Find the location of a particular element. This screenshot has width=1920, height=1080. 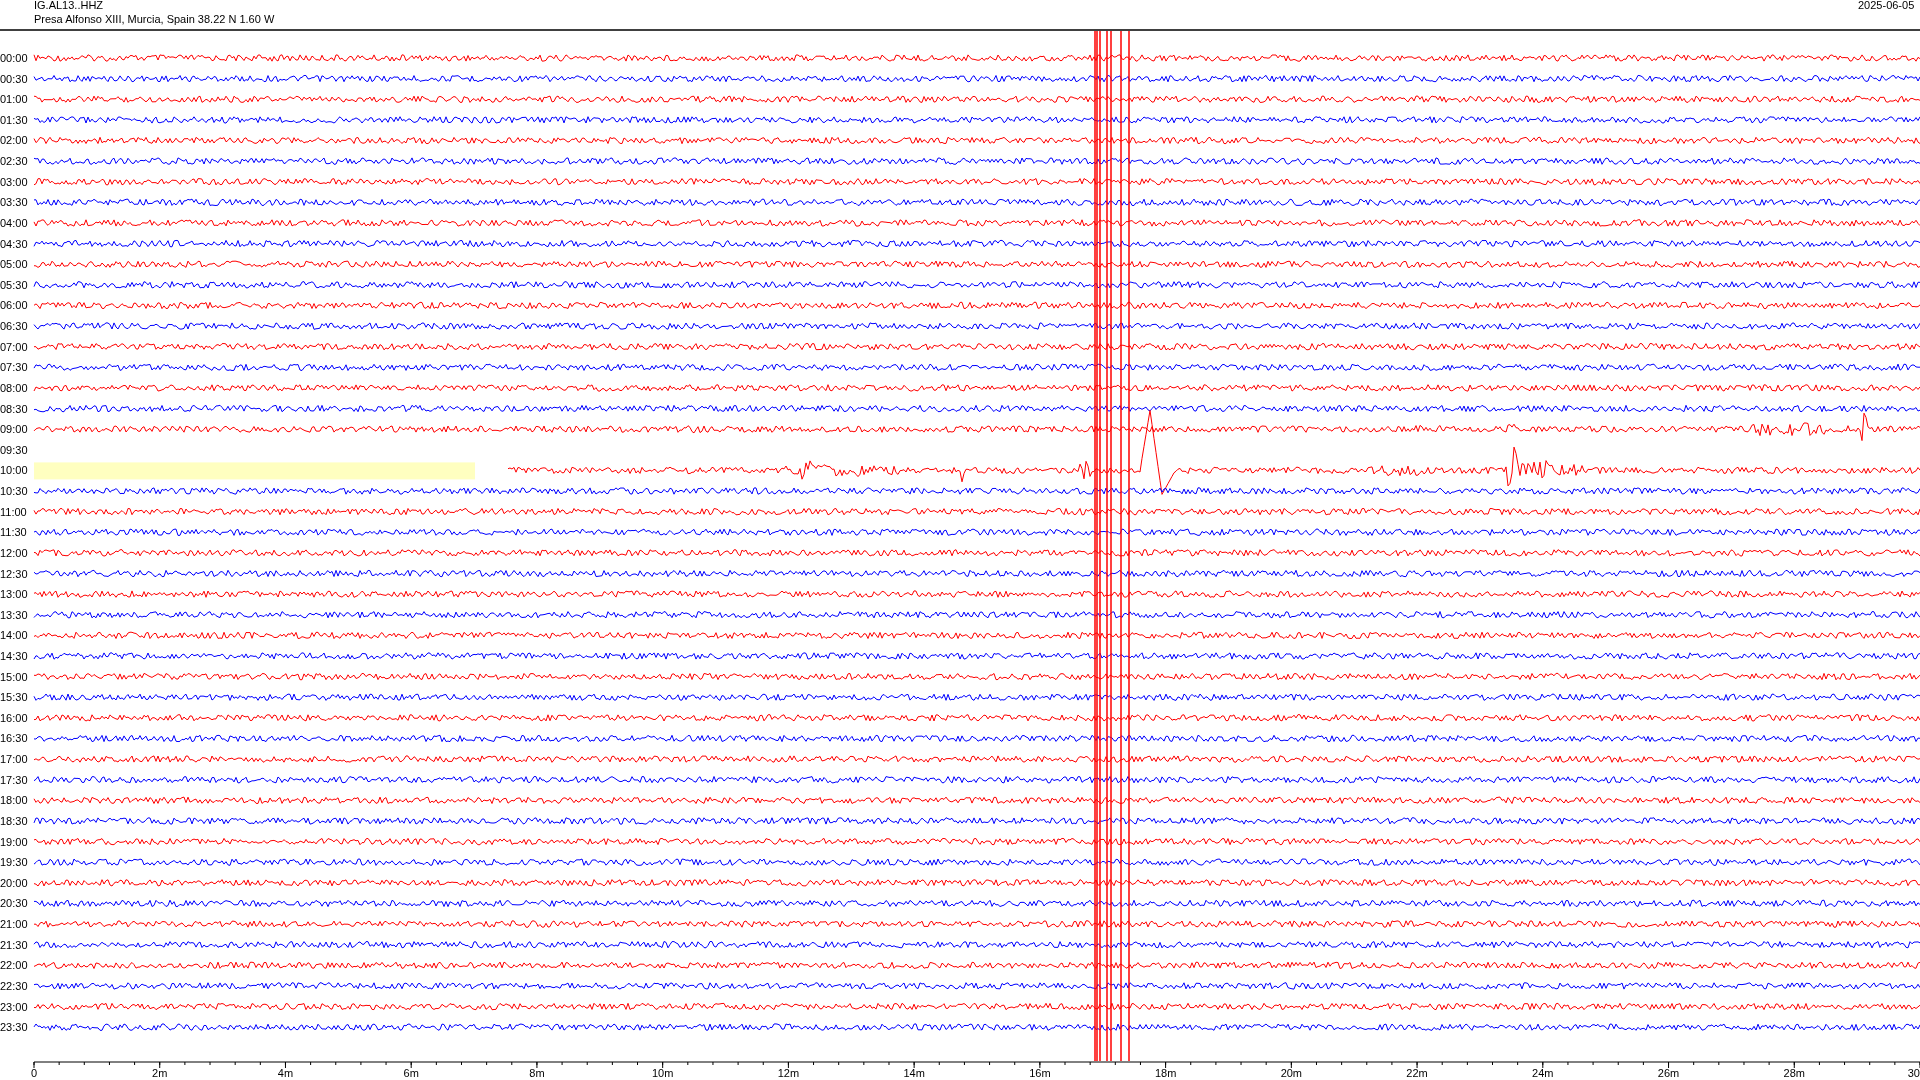

axis-tick-label: 16m is located at coordinates (1040, 1073).